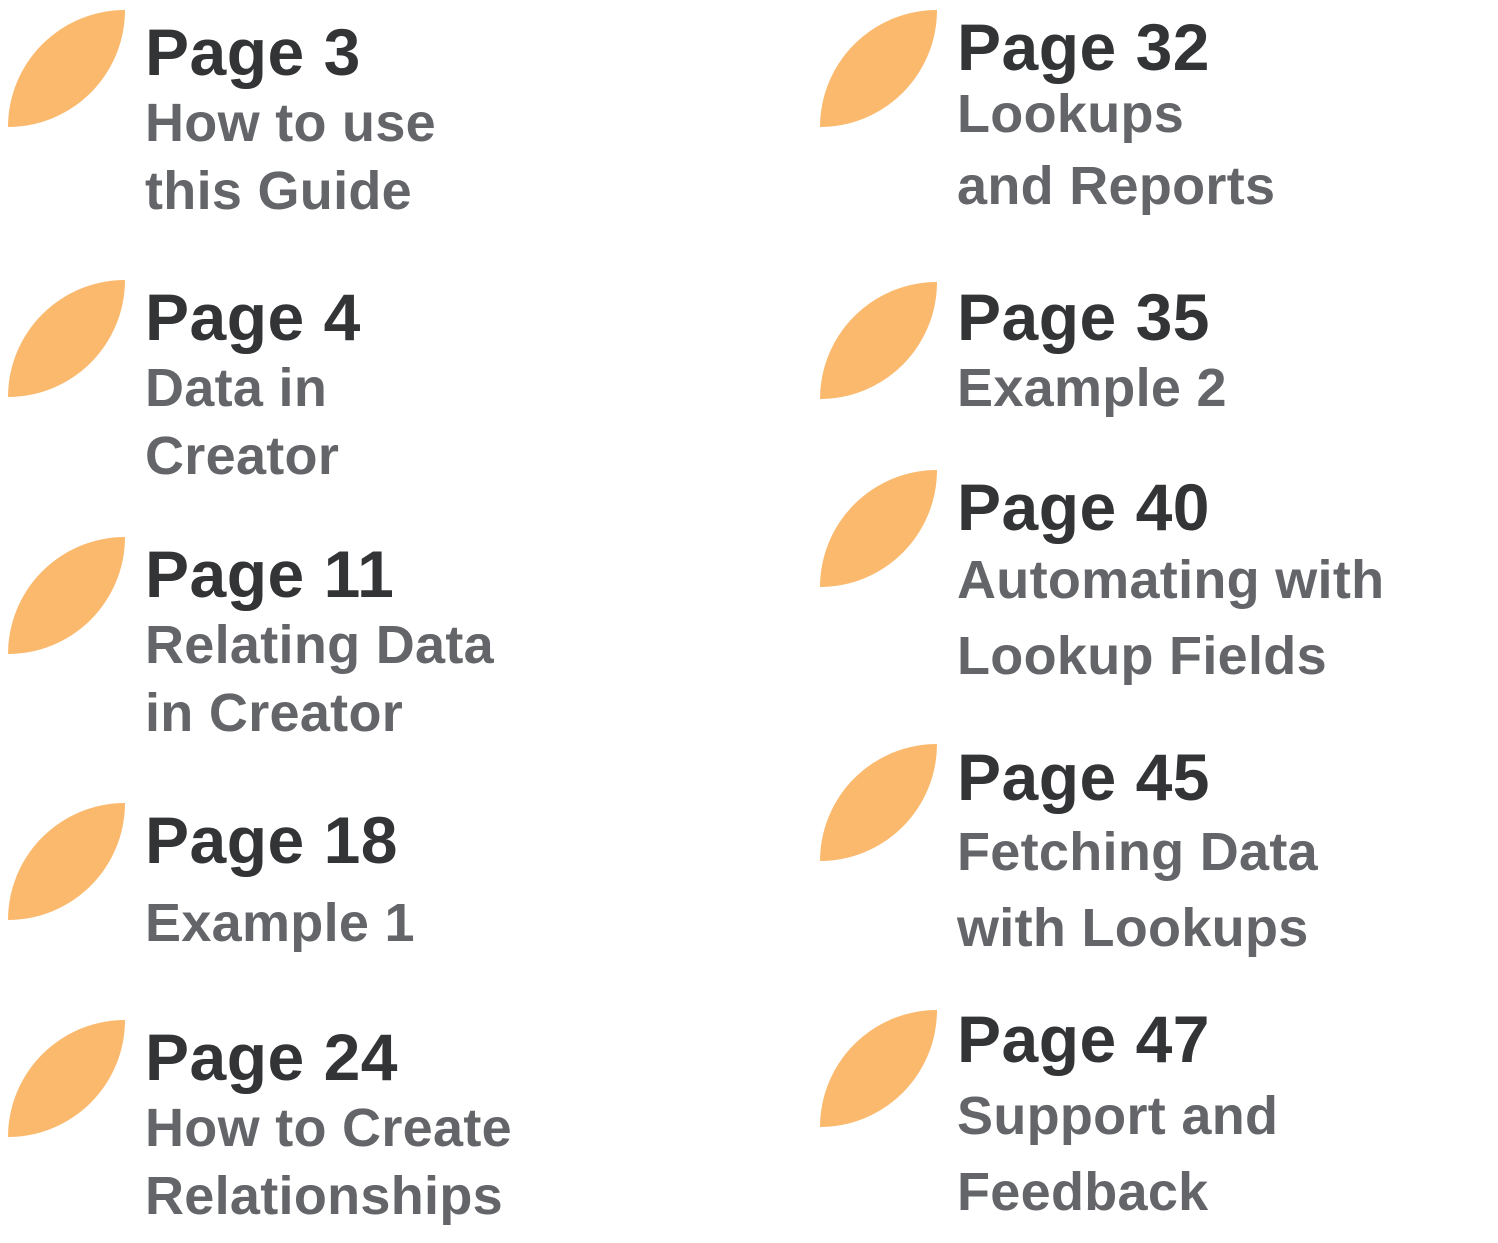 The image size is (1498, 1243). Describe the element at coordinates (1071, 114) in the screenshot. I see `toc-title-line: Lookups` at that location.